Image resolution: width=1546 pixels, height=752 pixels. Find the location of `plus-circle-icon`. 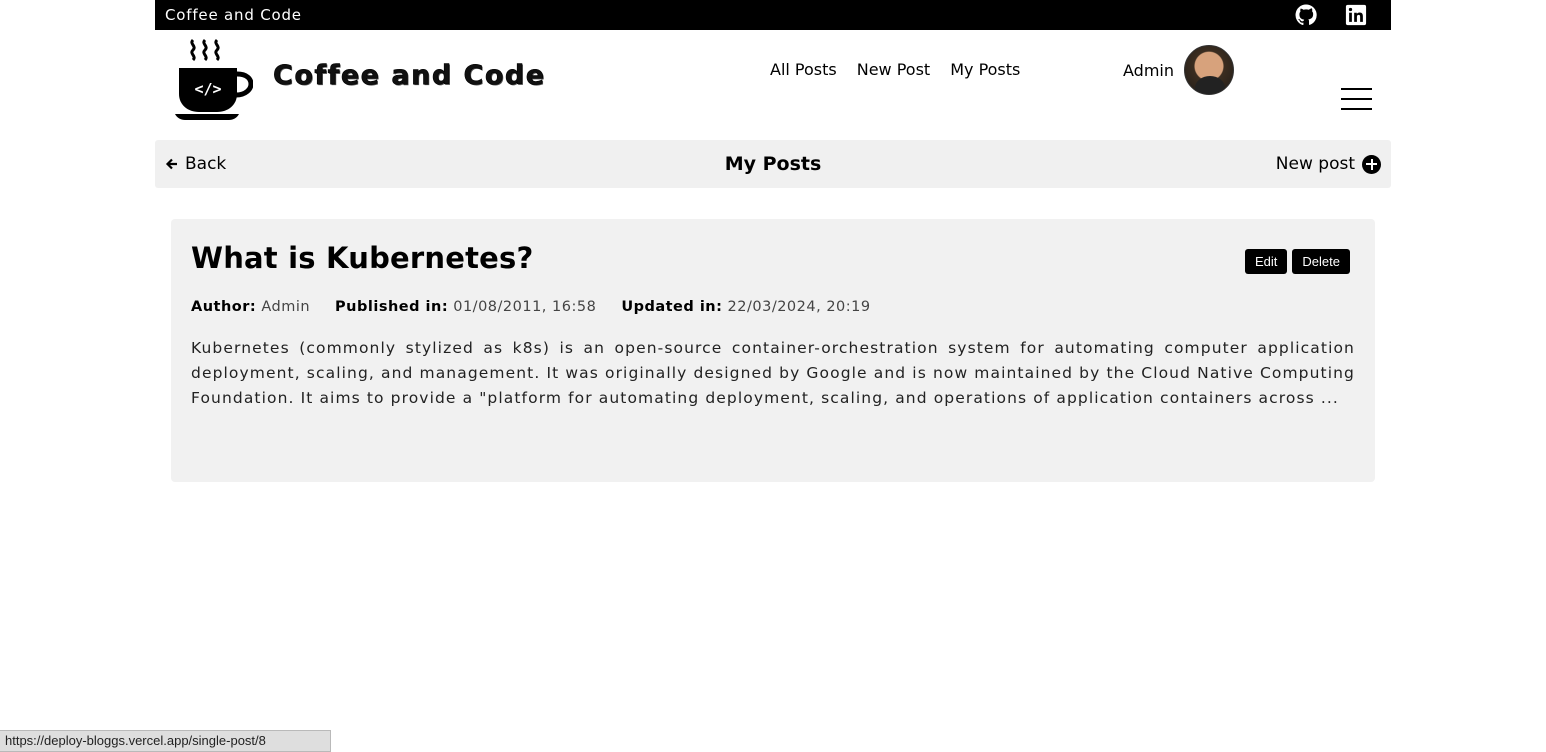

plus-circle-icon is located at coordinates (1371, 164).